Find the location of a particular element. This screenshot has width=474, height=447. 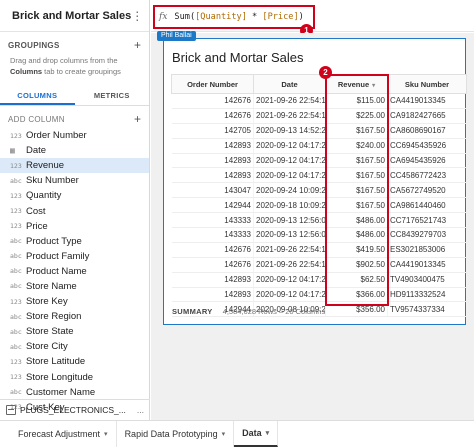

sku-number-cell: CA8608690167 is located at coordinates (427, 131).